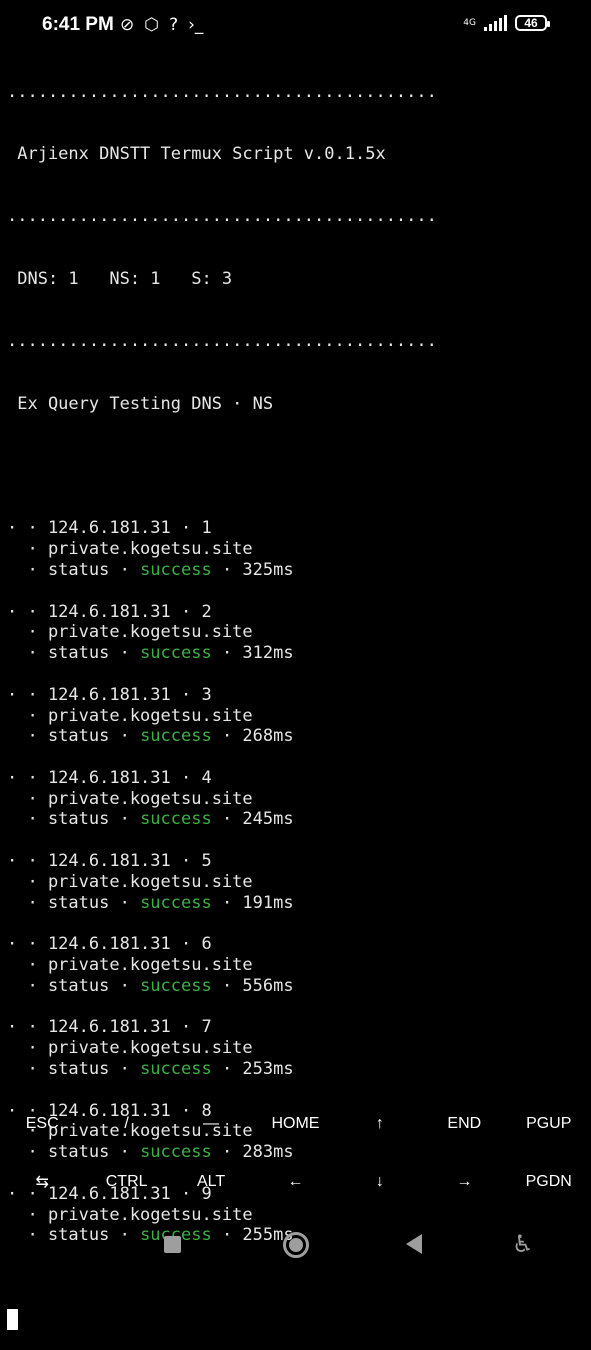 The image size is (591, 1350). Describe the element at coordinates (211, 1182) in the screenshot. I see `extra-key: ALT` at that location.